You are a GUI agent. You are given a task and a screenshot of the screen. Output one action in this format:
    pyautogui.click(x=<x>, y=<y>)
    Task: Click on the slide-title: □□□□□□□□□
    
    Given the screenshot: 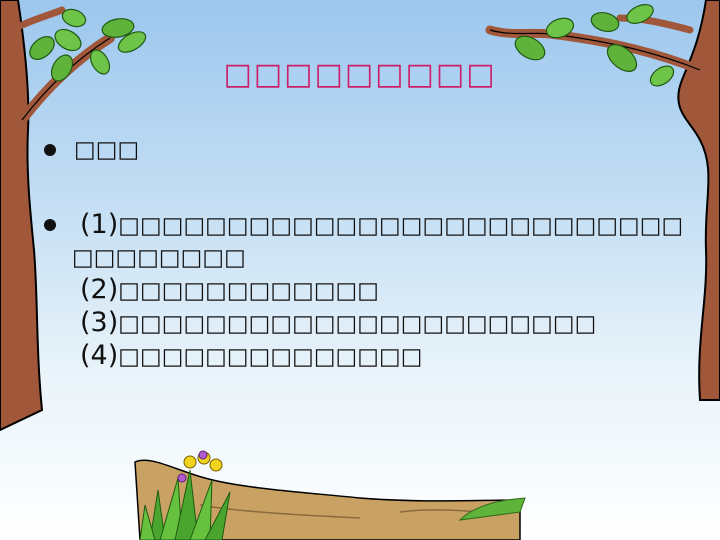 What is the action you would take?
    pyautogui.click(x=360, y=74)
    